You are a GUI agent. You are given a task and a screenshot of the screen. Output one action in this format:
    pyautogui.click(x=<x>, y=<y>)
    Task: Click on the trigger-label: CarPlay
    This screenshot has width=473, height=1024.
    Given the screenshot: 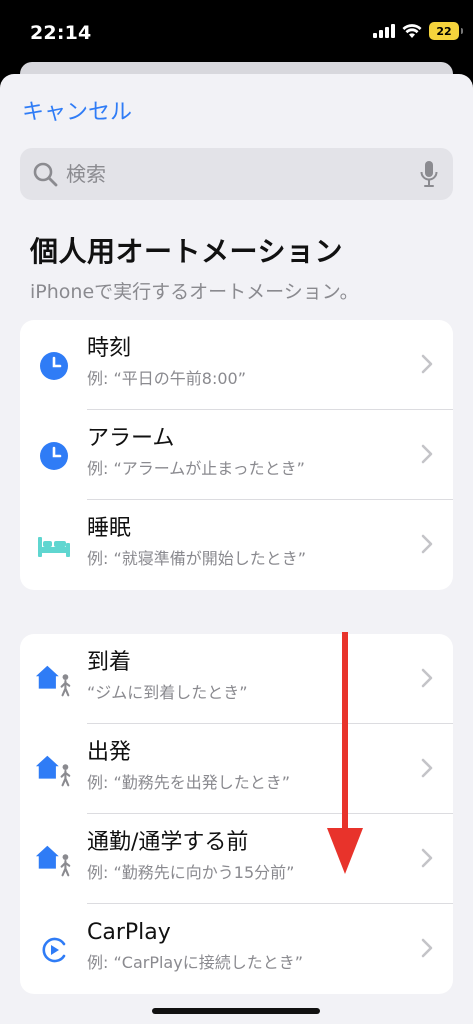 What is the action you would take?
    pyautogui.click(x=129, y=932)
    